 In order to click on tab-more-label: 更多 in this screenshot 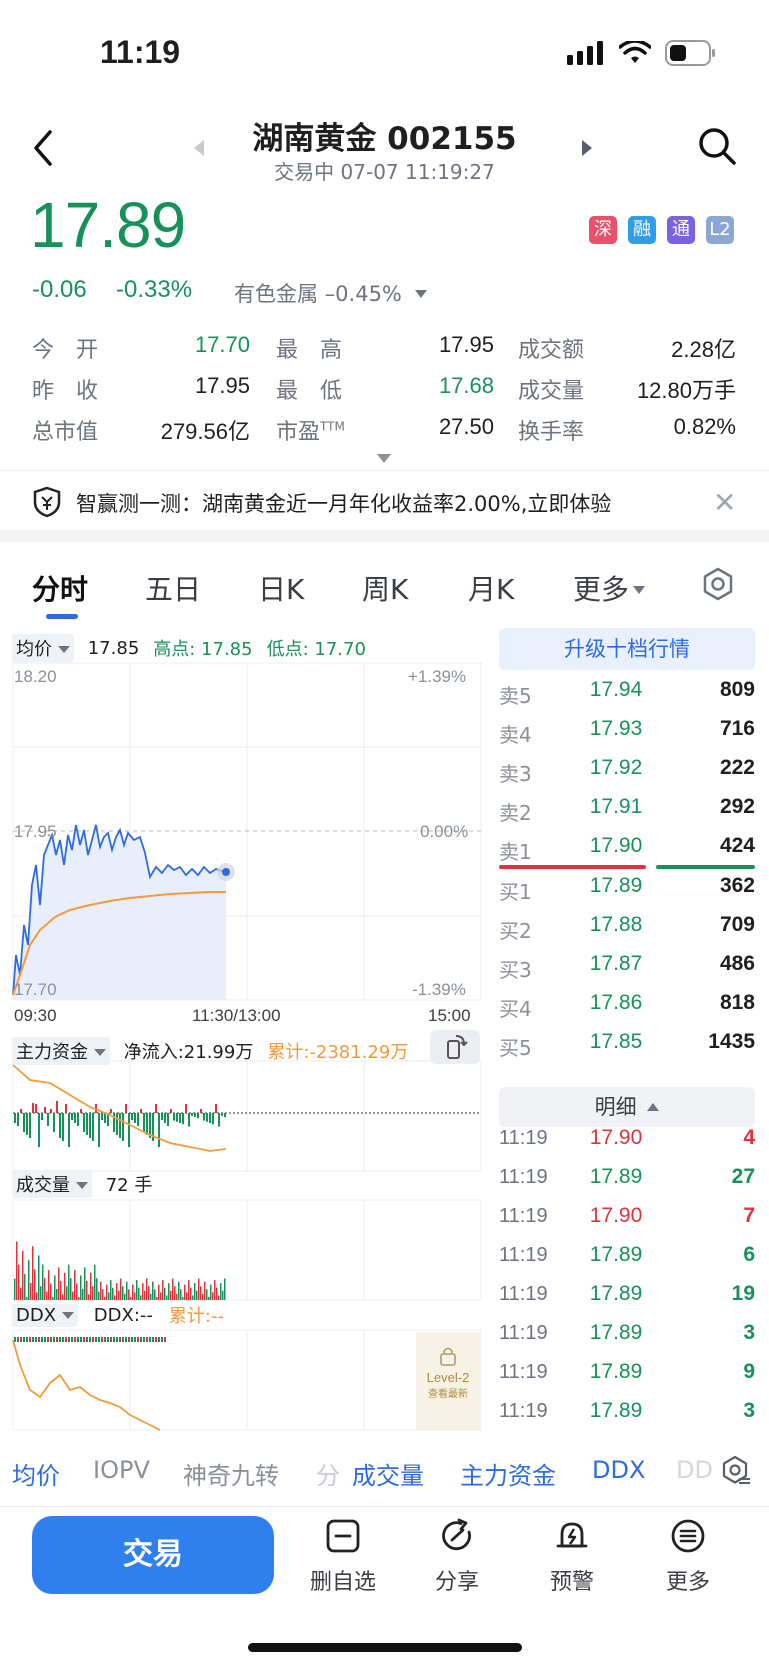, I will do `click(601, 589)`.